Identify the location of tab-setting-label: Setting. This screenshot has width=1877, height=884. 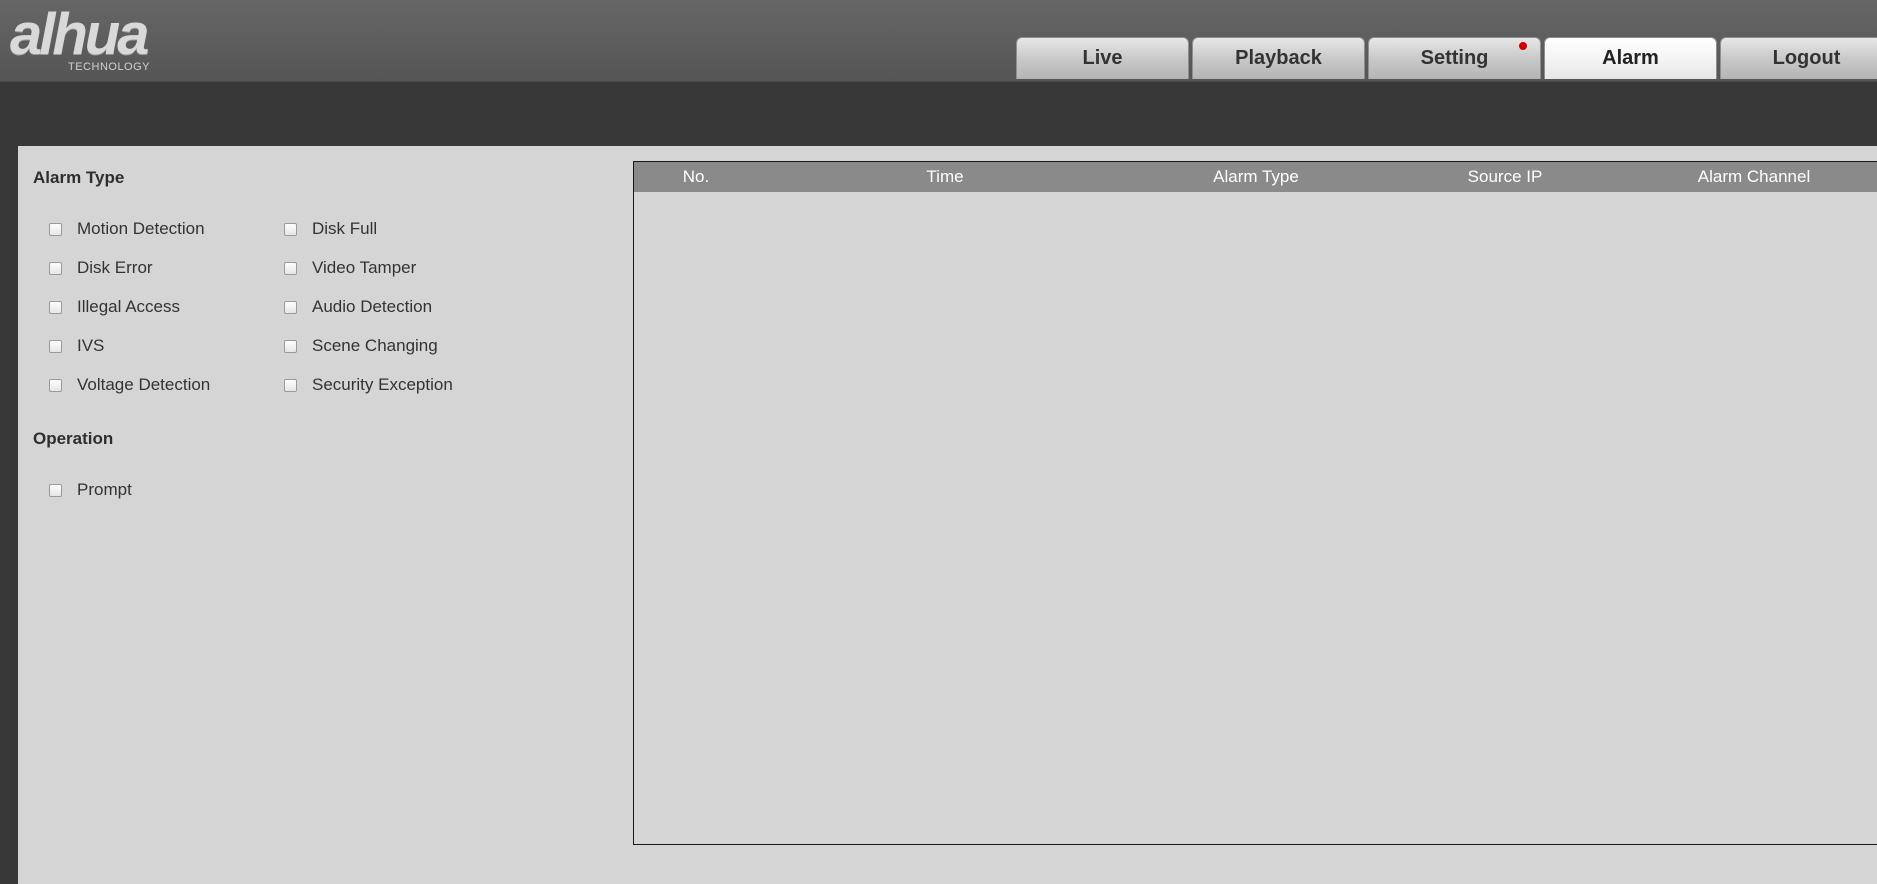
(1454, 58).